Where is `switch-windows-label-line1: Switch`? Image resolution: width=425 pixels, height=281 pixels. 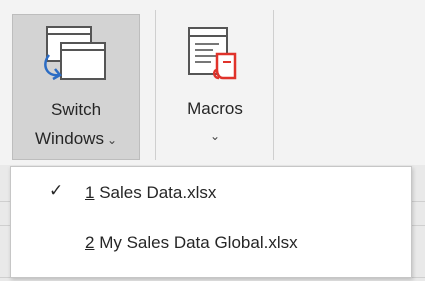 switch-windows-label-line1: Switch is located at coordinates (76, 109).